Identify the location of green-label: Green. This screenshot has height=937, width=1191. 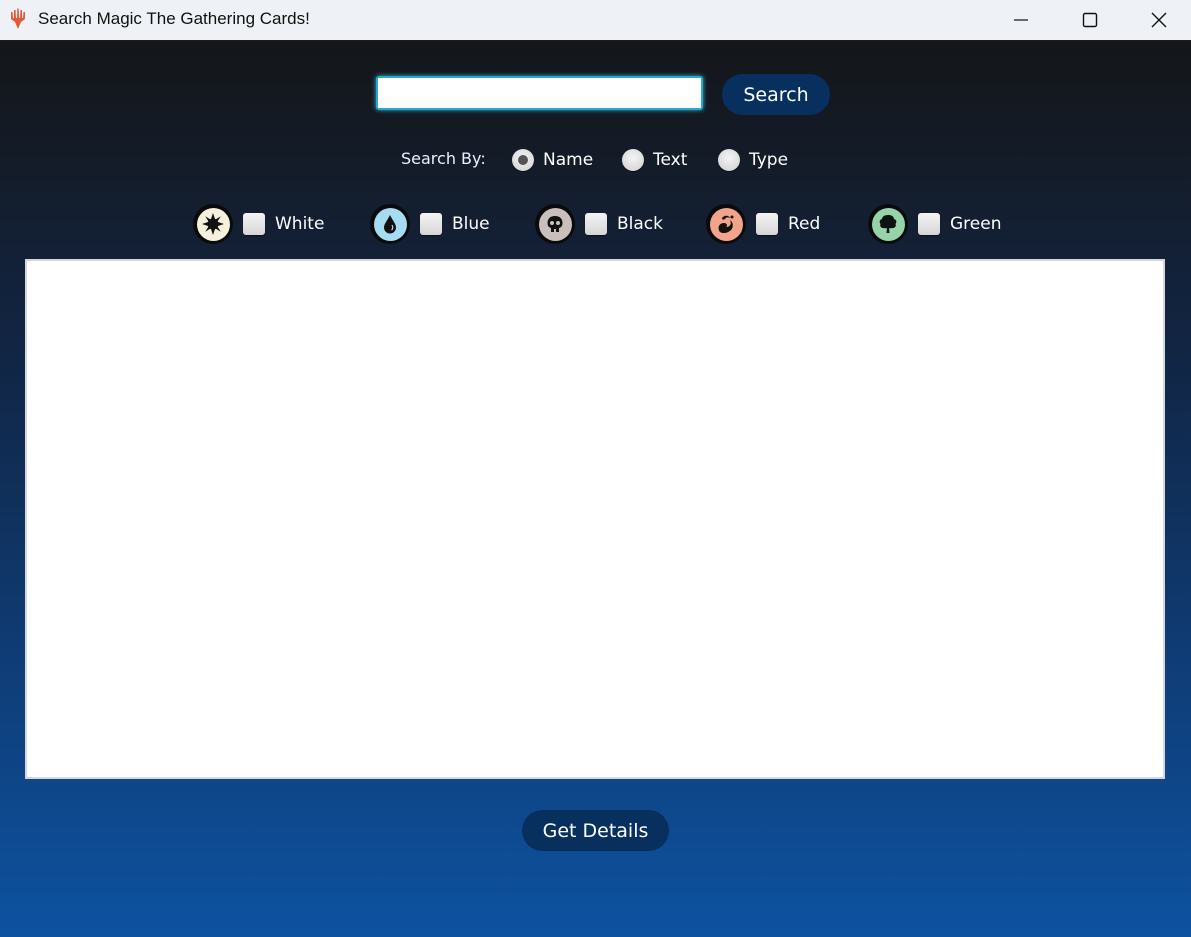
(976, 224).